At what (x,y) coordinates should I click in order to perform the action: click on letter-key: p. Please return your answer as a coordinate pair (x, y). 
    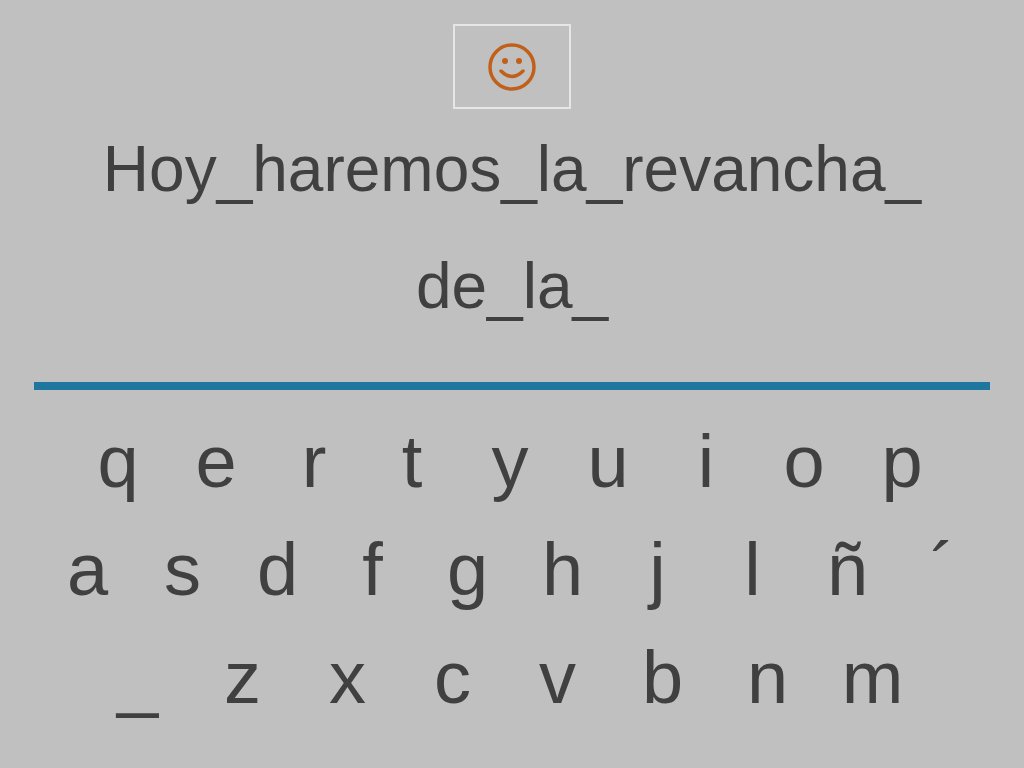
    Looking at the image, I should click on (902, 462).